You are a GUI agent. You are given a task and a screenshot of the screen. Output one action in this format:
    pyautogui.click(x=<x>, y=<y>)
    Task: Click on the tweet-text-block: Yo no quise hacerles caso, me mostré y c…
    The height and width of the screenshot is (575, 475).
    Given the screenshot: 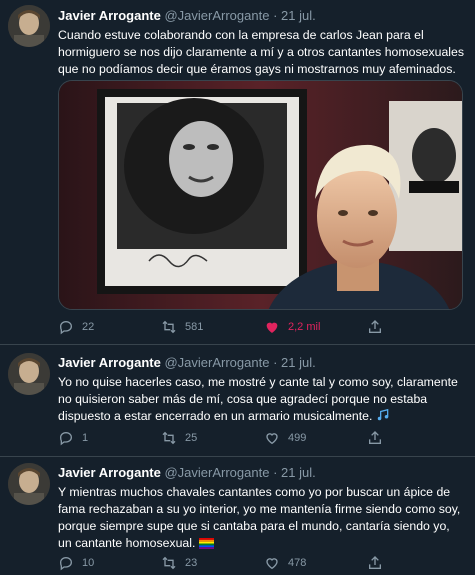 What is the action you would take?
    pyautogui.click(x=261, y=399)
    